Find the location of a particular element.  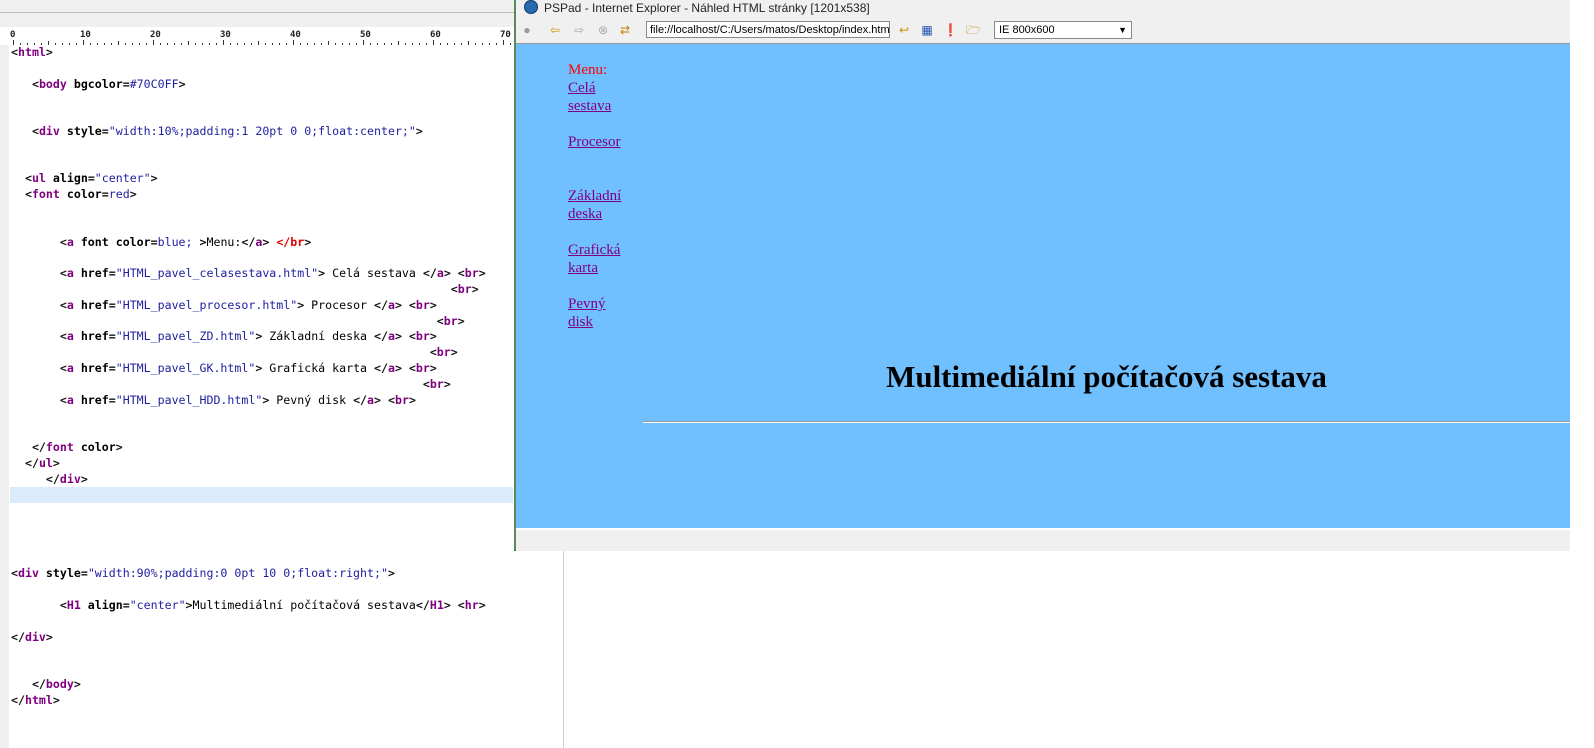

code-token: align is located at coordinates (66, 178).